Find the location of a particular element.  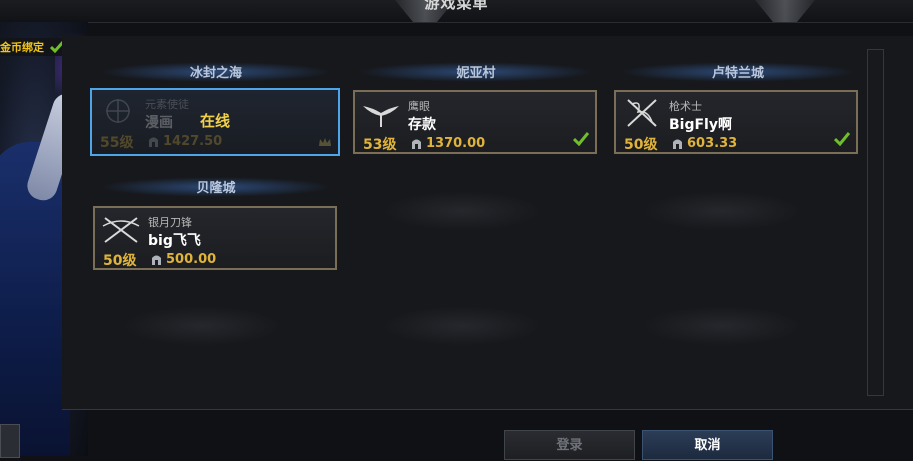

character-name: 漫画 is located at coordinates (159, 123).